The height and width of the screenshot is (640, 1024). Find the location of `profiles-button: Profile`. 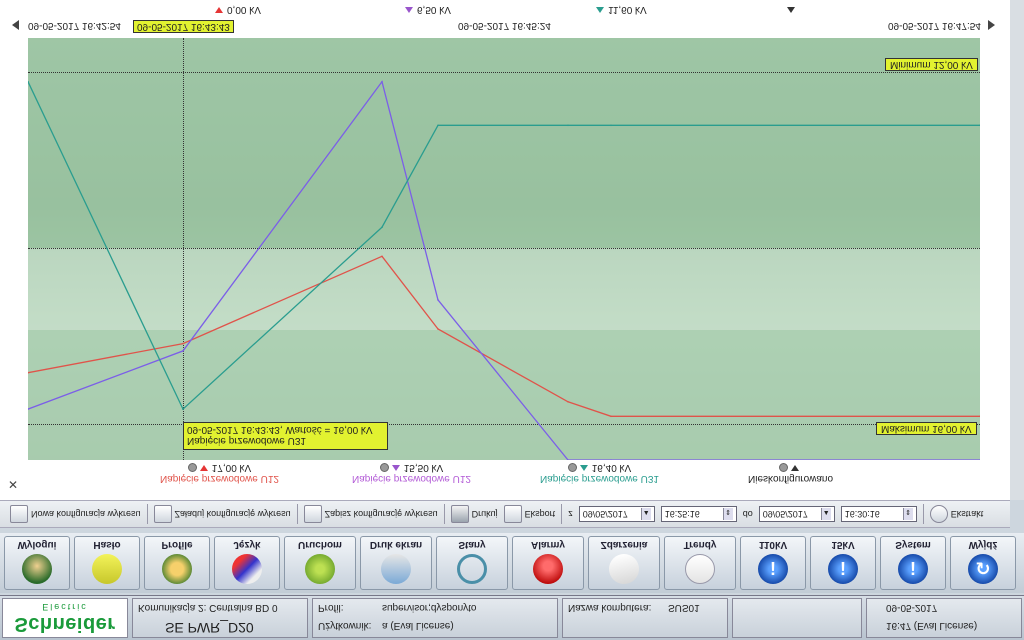

profiles-button: Profile is located at coordinates (177, 563).